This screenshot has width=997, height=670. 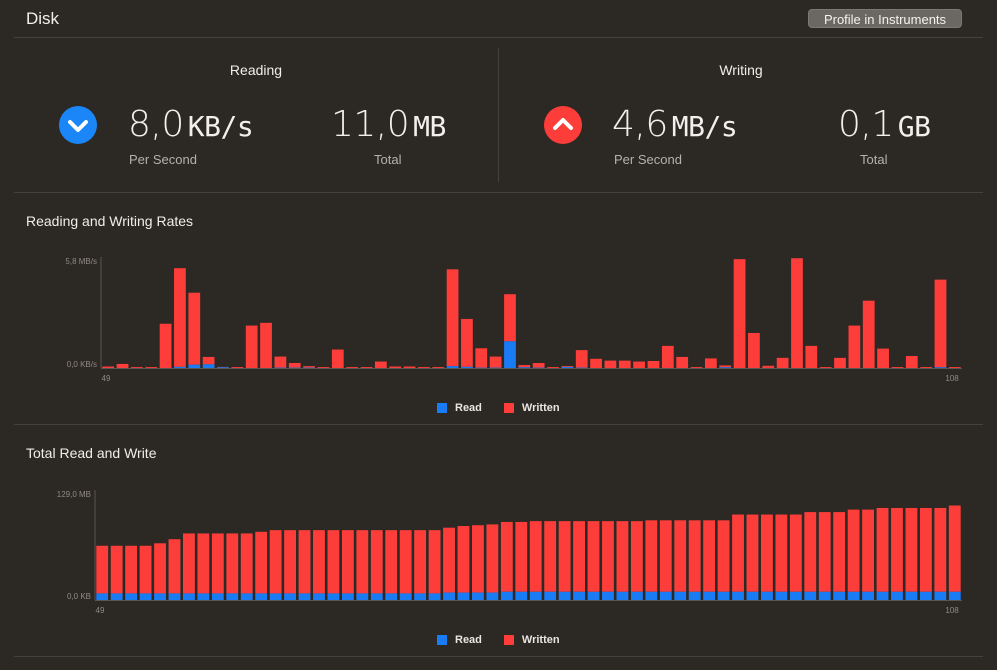 I want to click on y-tick-label-max: 129,0 MB, so click(x=74, y=494).